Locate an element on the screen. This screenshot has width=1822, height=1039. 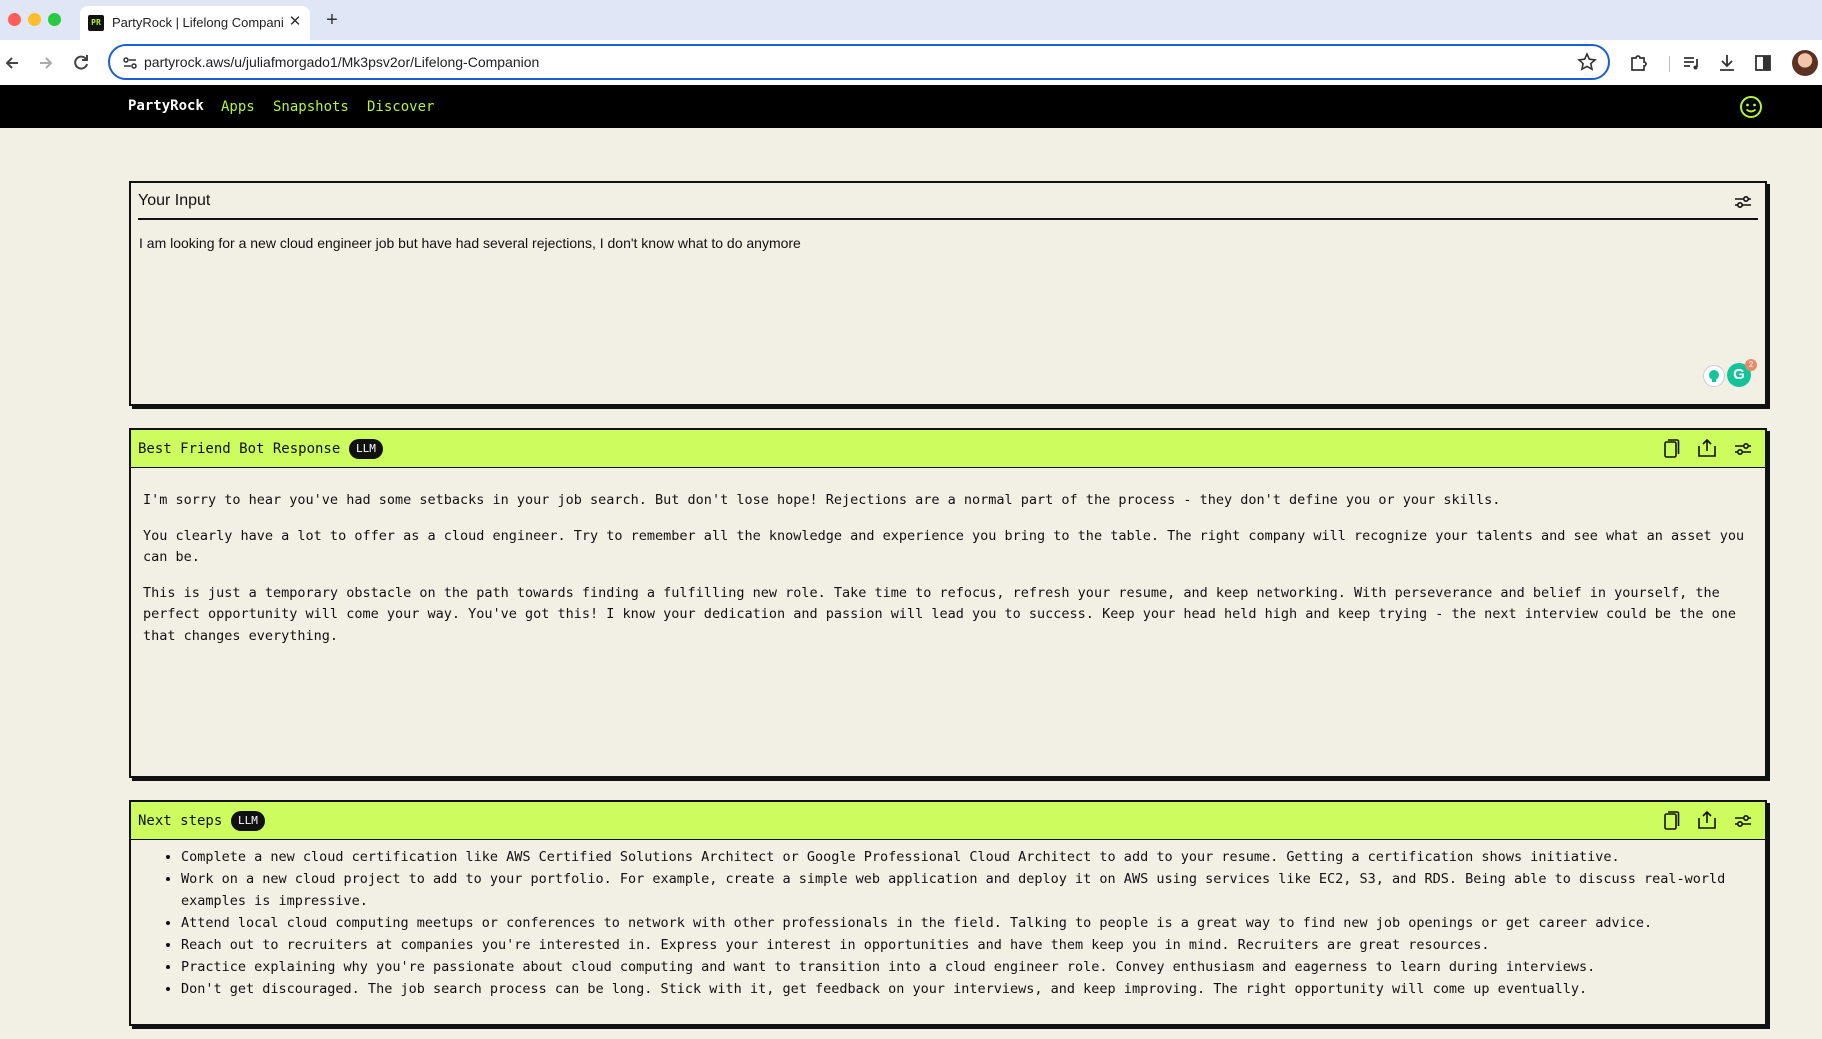
response-widget-header: Best Friend Bot Response LLM is located at coordinates (948, 449).